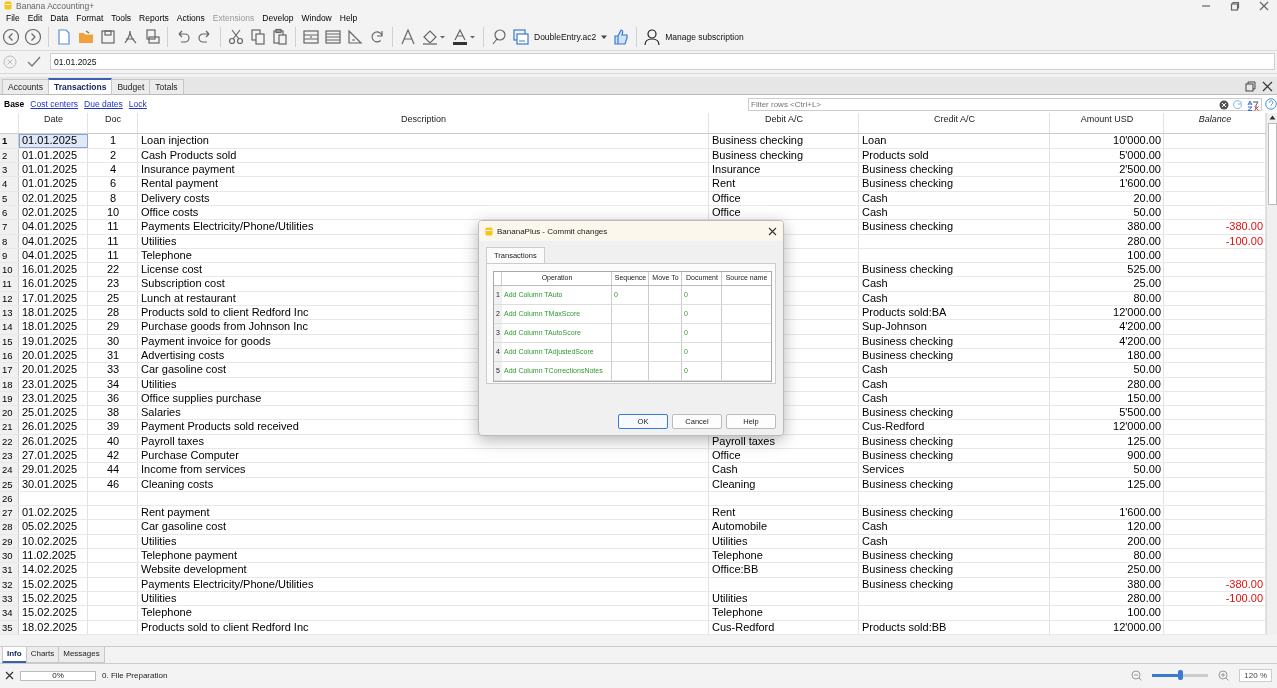 The height and width of the screenshot is (688, 1277). I want to click on table-cell: 34, so click(113, 384).